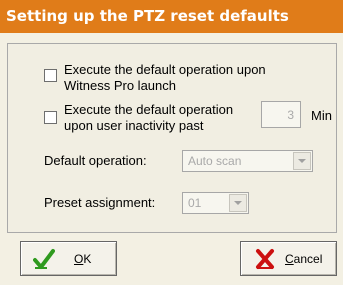  I want to click on ok-button: OK, so click(68, 258).